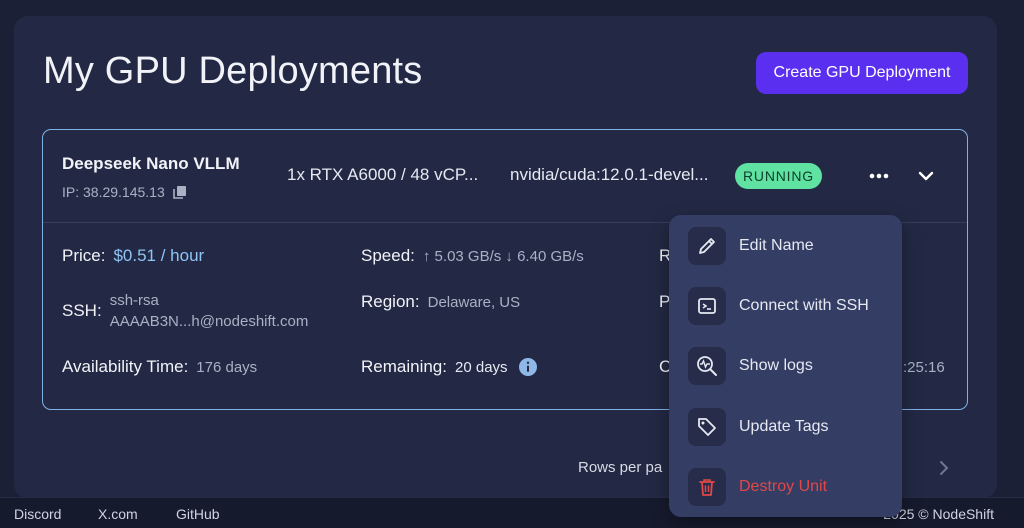 This screenshot has height=528, width=1024. I want to click on speed-field: Speed: ↑ 5.03 GB/s ↓ 6.40 GB/s, so click(472, 256).